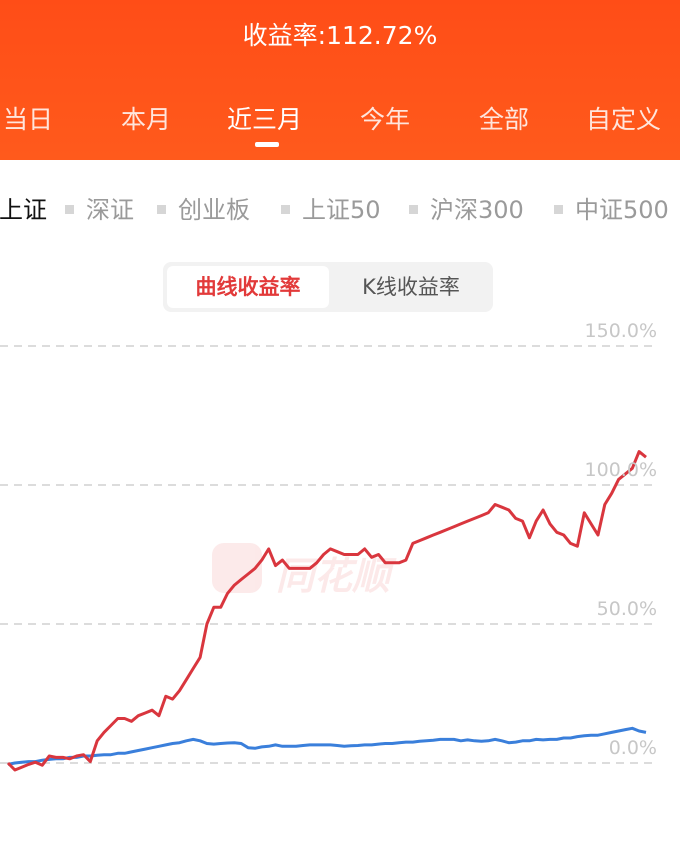  I want to click on y-tick-label: 100.0%, so click(620, 470).